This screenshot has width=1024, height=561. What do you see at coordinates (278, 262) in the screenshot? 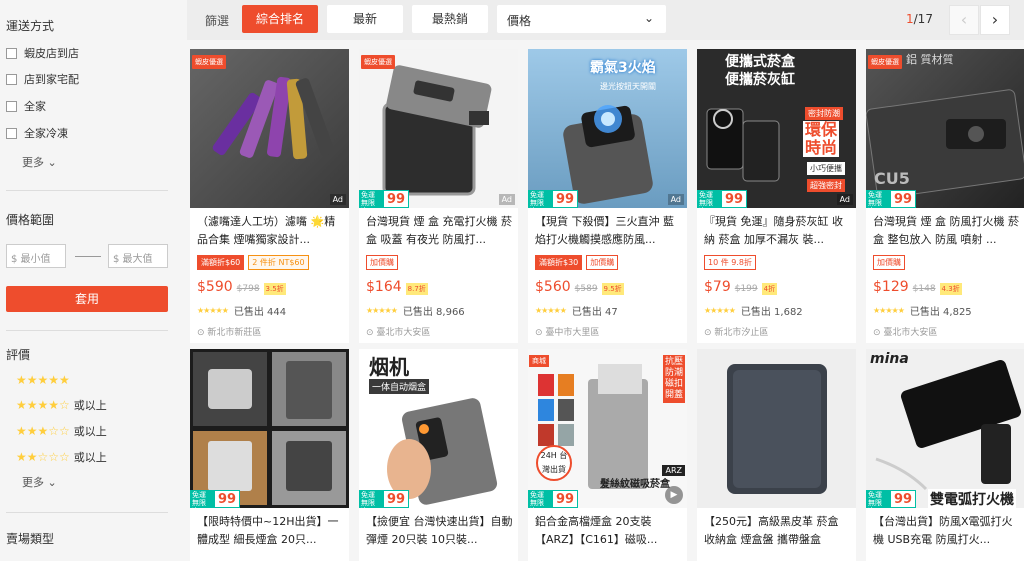
I see `promo-tag: 2 件折 NT$60` at bounding box center [278, 262].